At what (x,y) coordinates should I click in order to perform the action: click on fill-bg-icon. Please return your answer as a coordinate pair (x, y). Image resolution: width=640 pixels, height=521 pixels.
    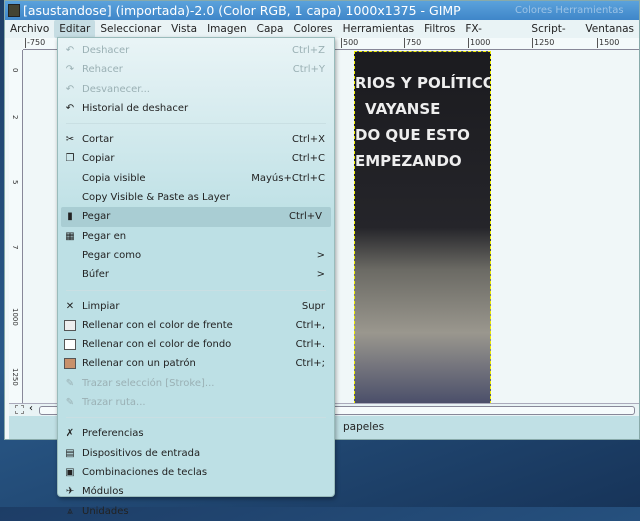
    Looking at the image, I should click on (70, 345).